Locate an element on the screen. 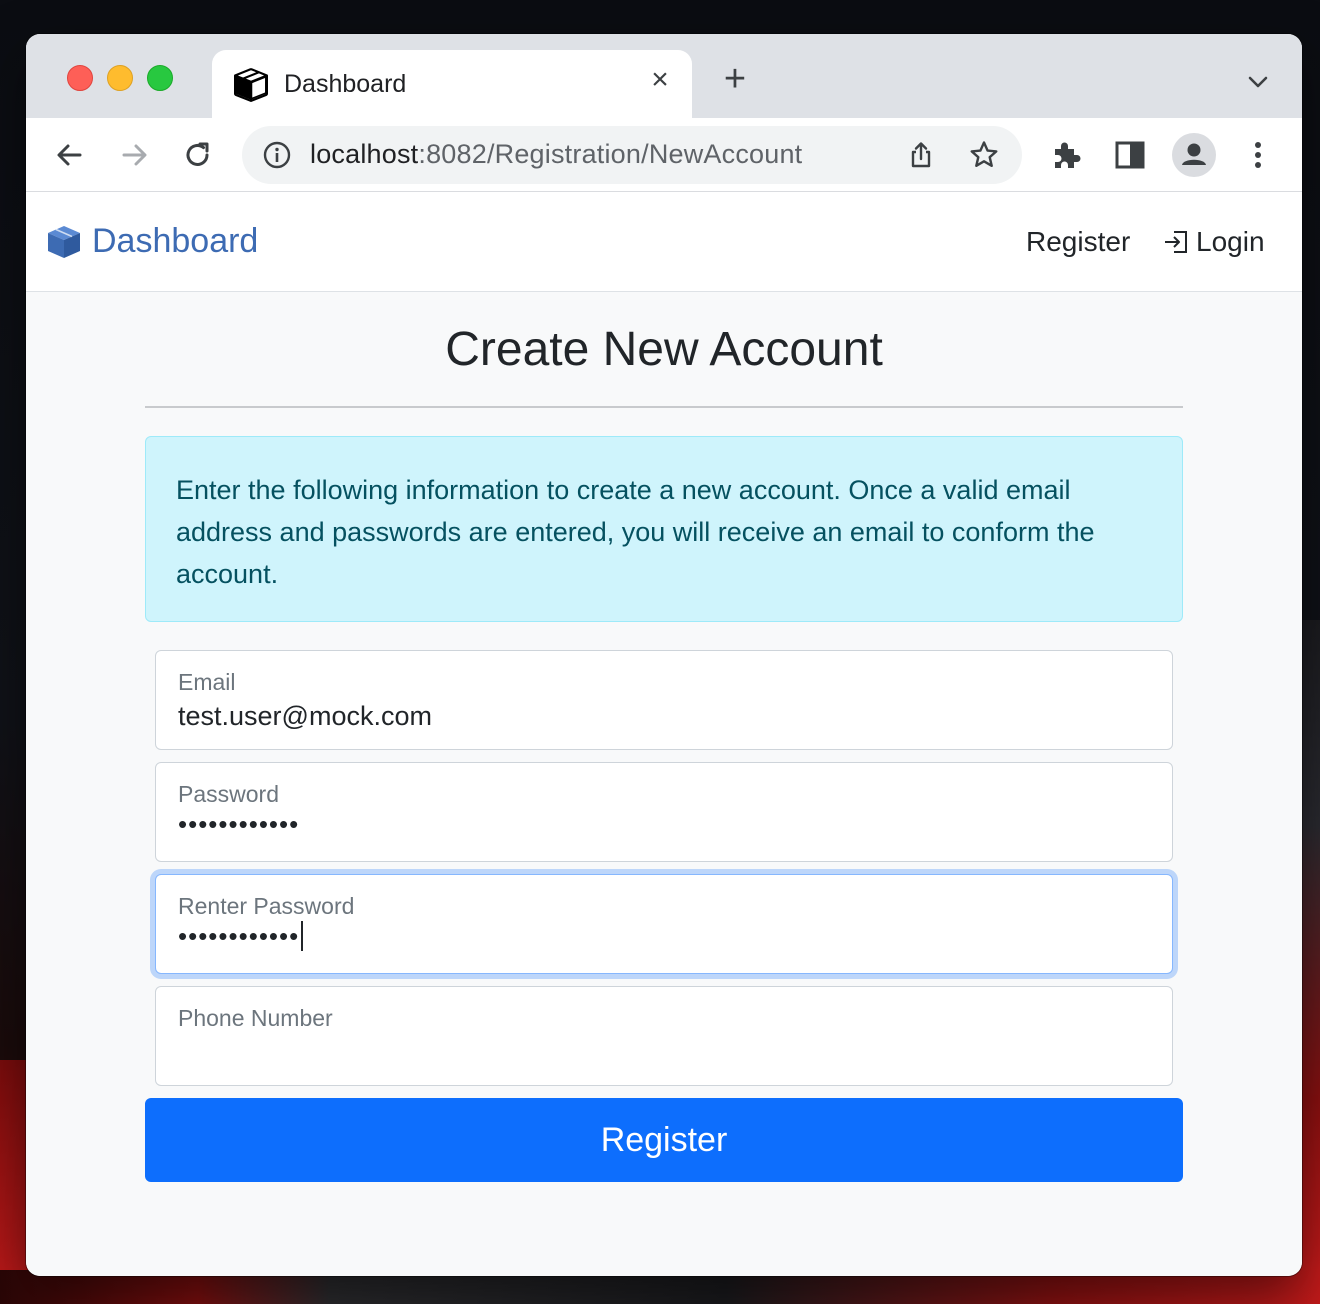 The image size is (1320, 1304). info-icon is located at coordinates (277, 155).